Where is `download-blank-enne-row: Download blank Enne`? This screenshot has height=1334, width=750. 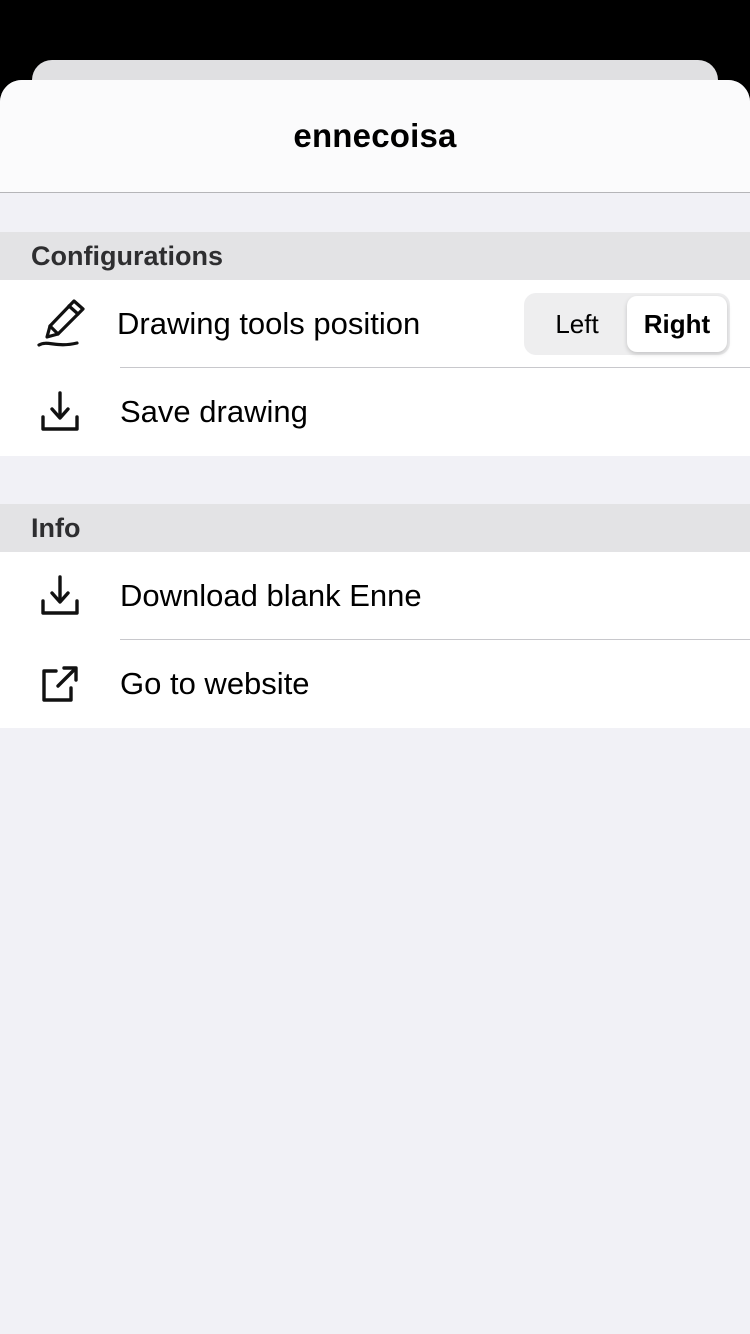 download-blank-enne-row: Download blank Enne is located at coordinates (375, 596).